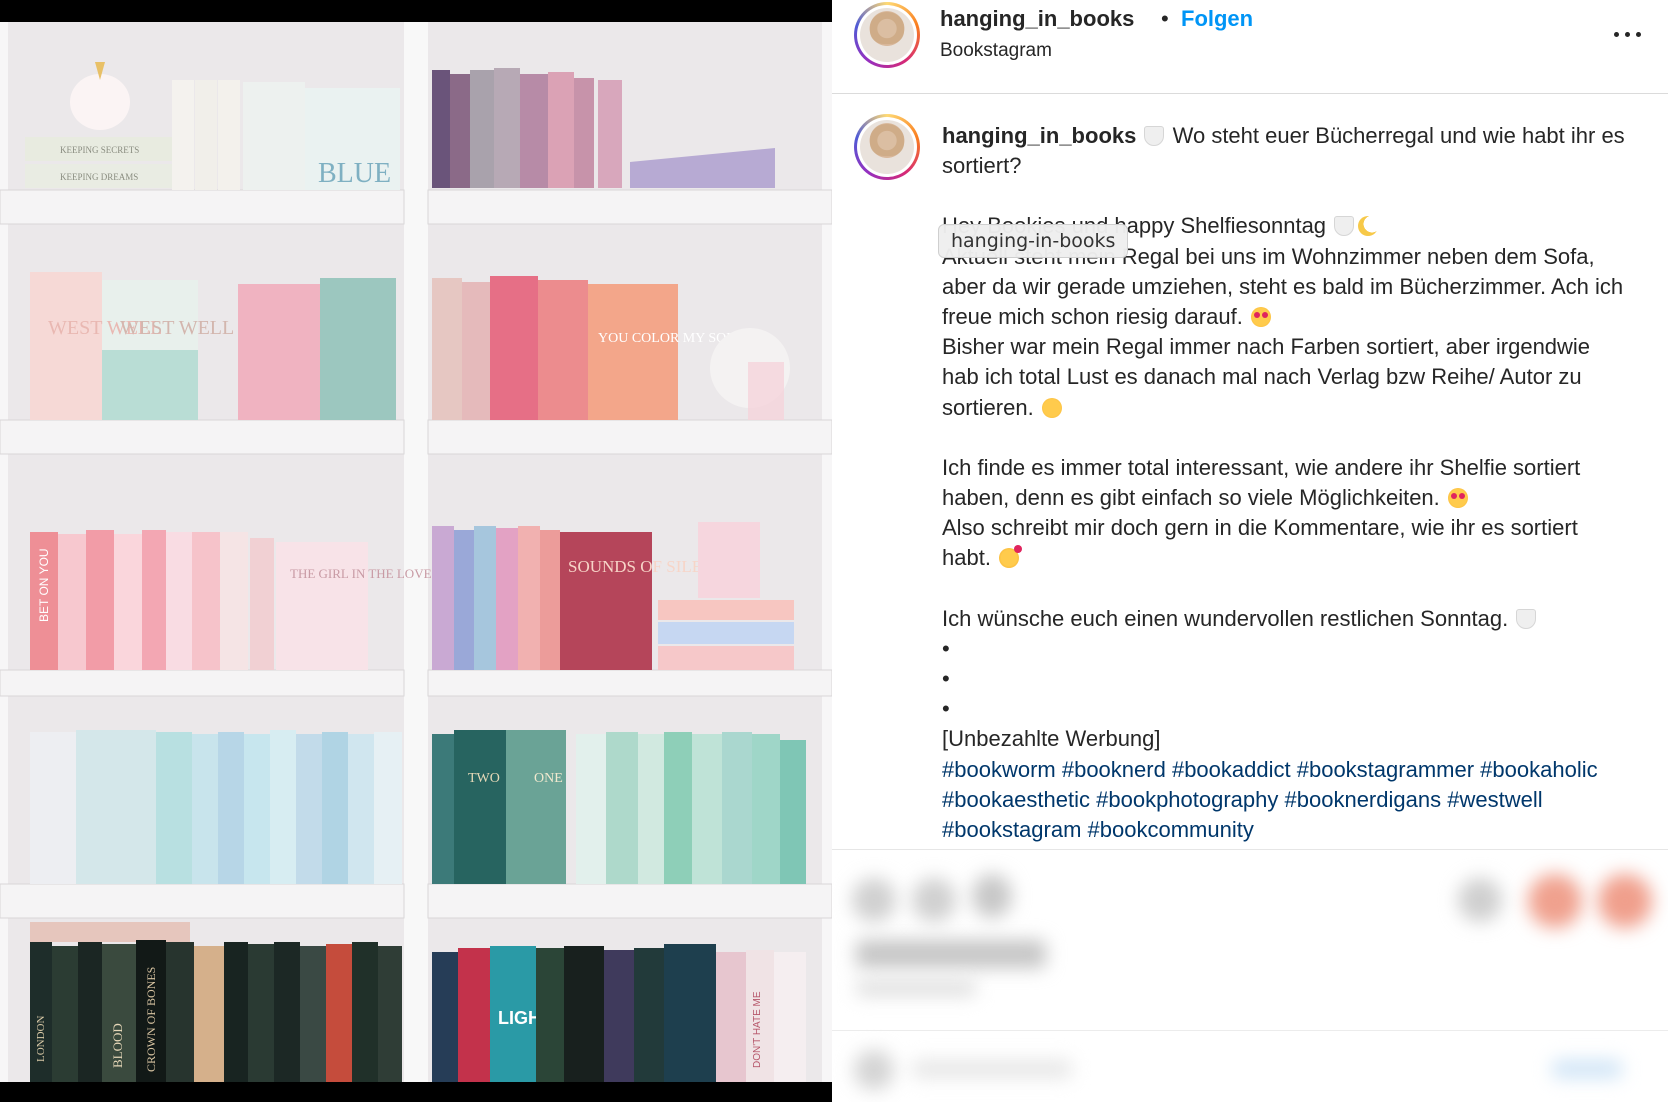  Describe the element at coordinates (44, 585) in the screenshot. I see `book-title: BET ON YOU` at that location.